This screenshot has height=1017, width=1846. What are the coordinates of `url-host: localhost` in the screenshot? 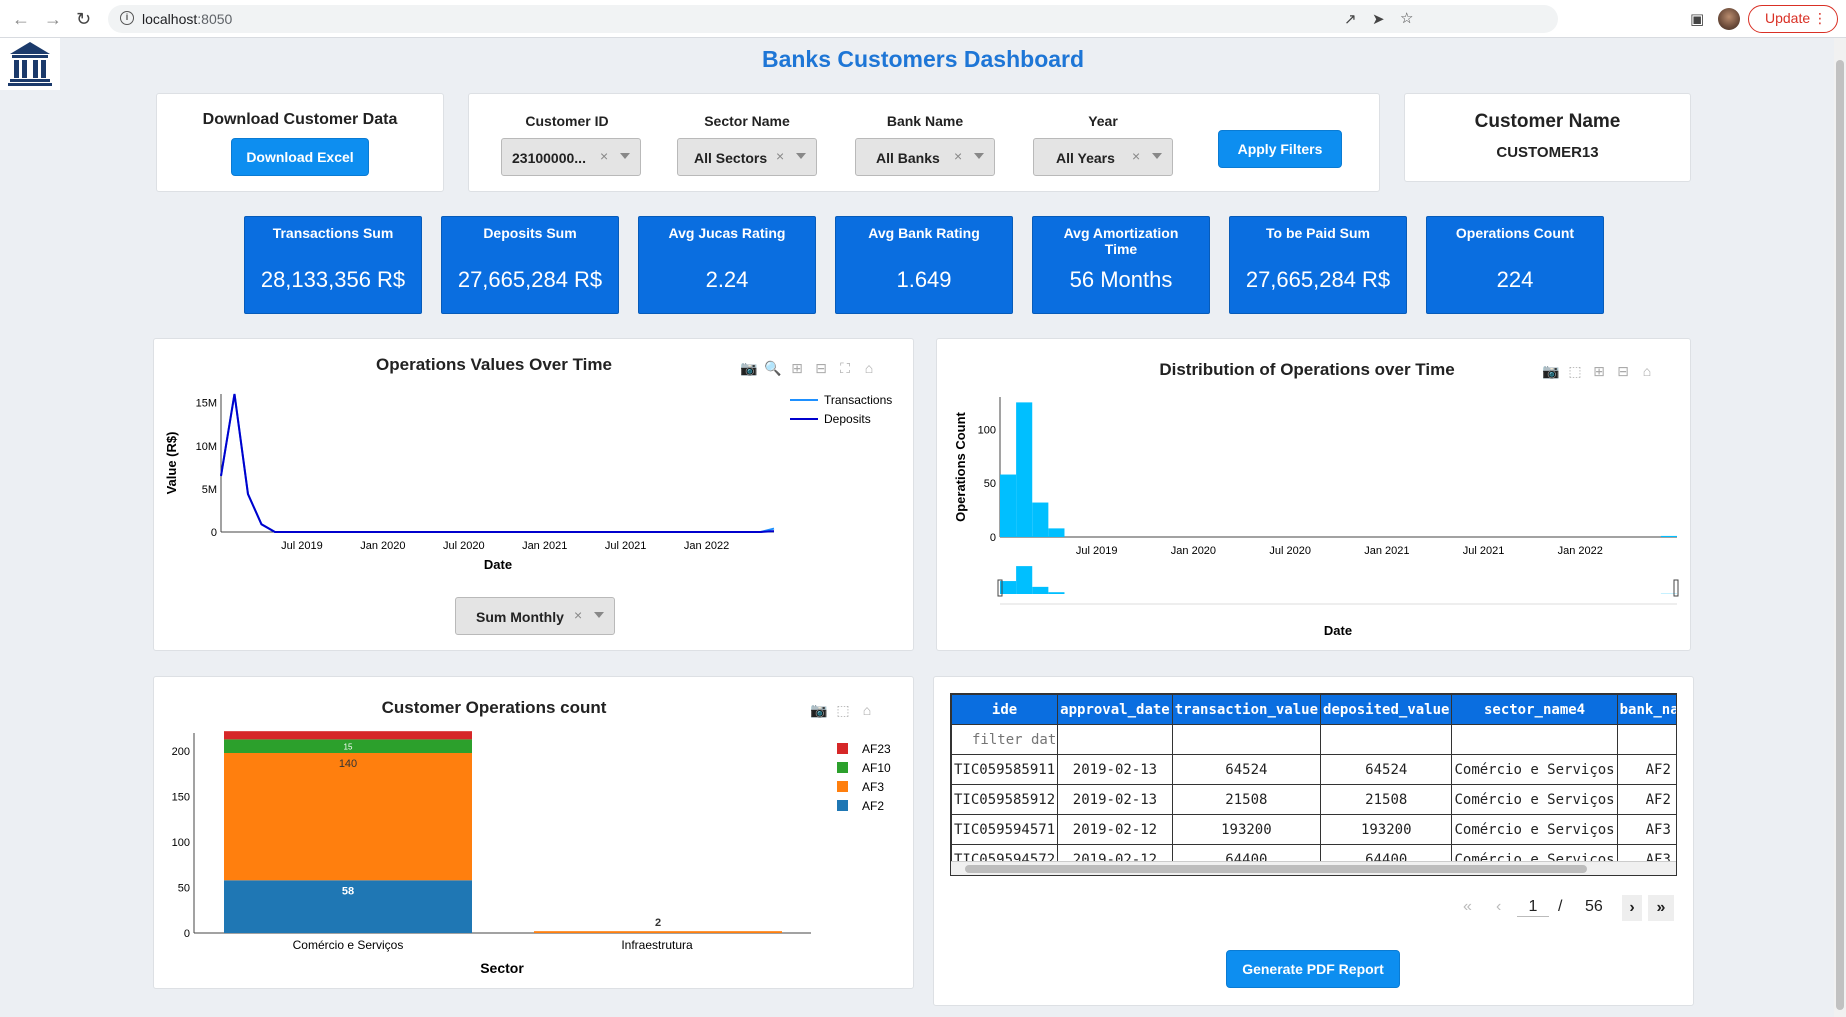 It's located at (170, 19).